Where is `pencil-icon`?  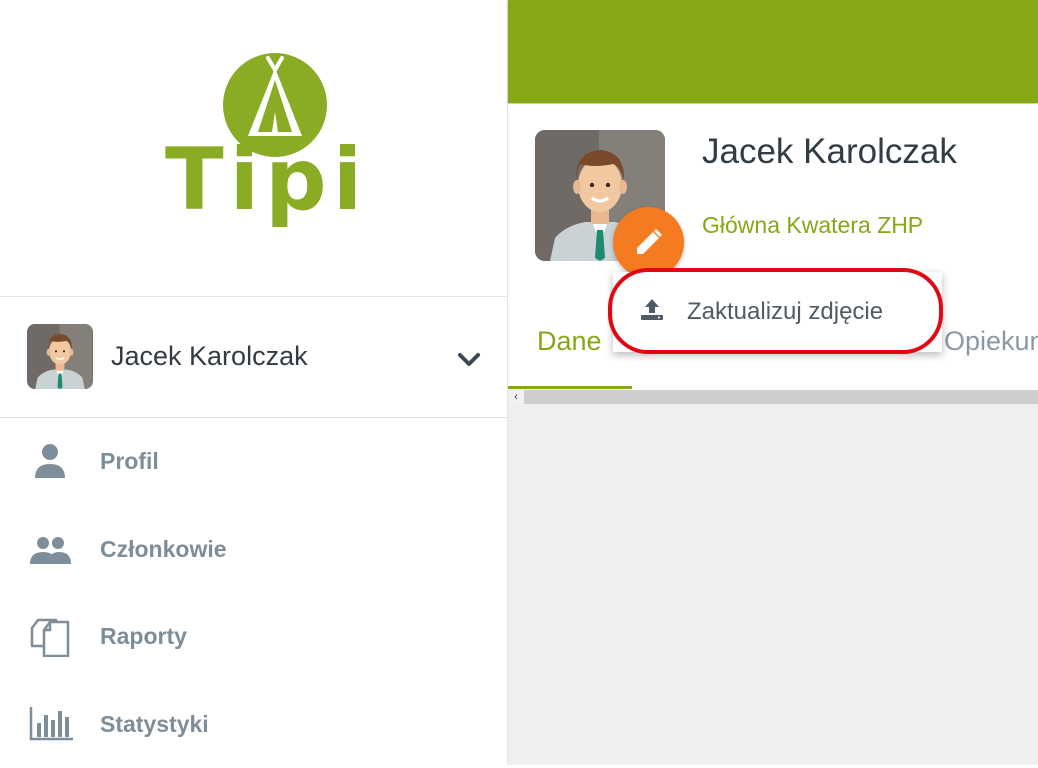 pencil-icon is located at coordinates (648, 242).